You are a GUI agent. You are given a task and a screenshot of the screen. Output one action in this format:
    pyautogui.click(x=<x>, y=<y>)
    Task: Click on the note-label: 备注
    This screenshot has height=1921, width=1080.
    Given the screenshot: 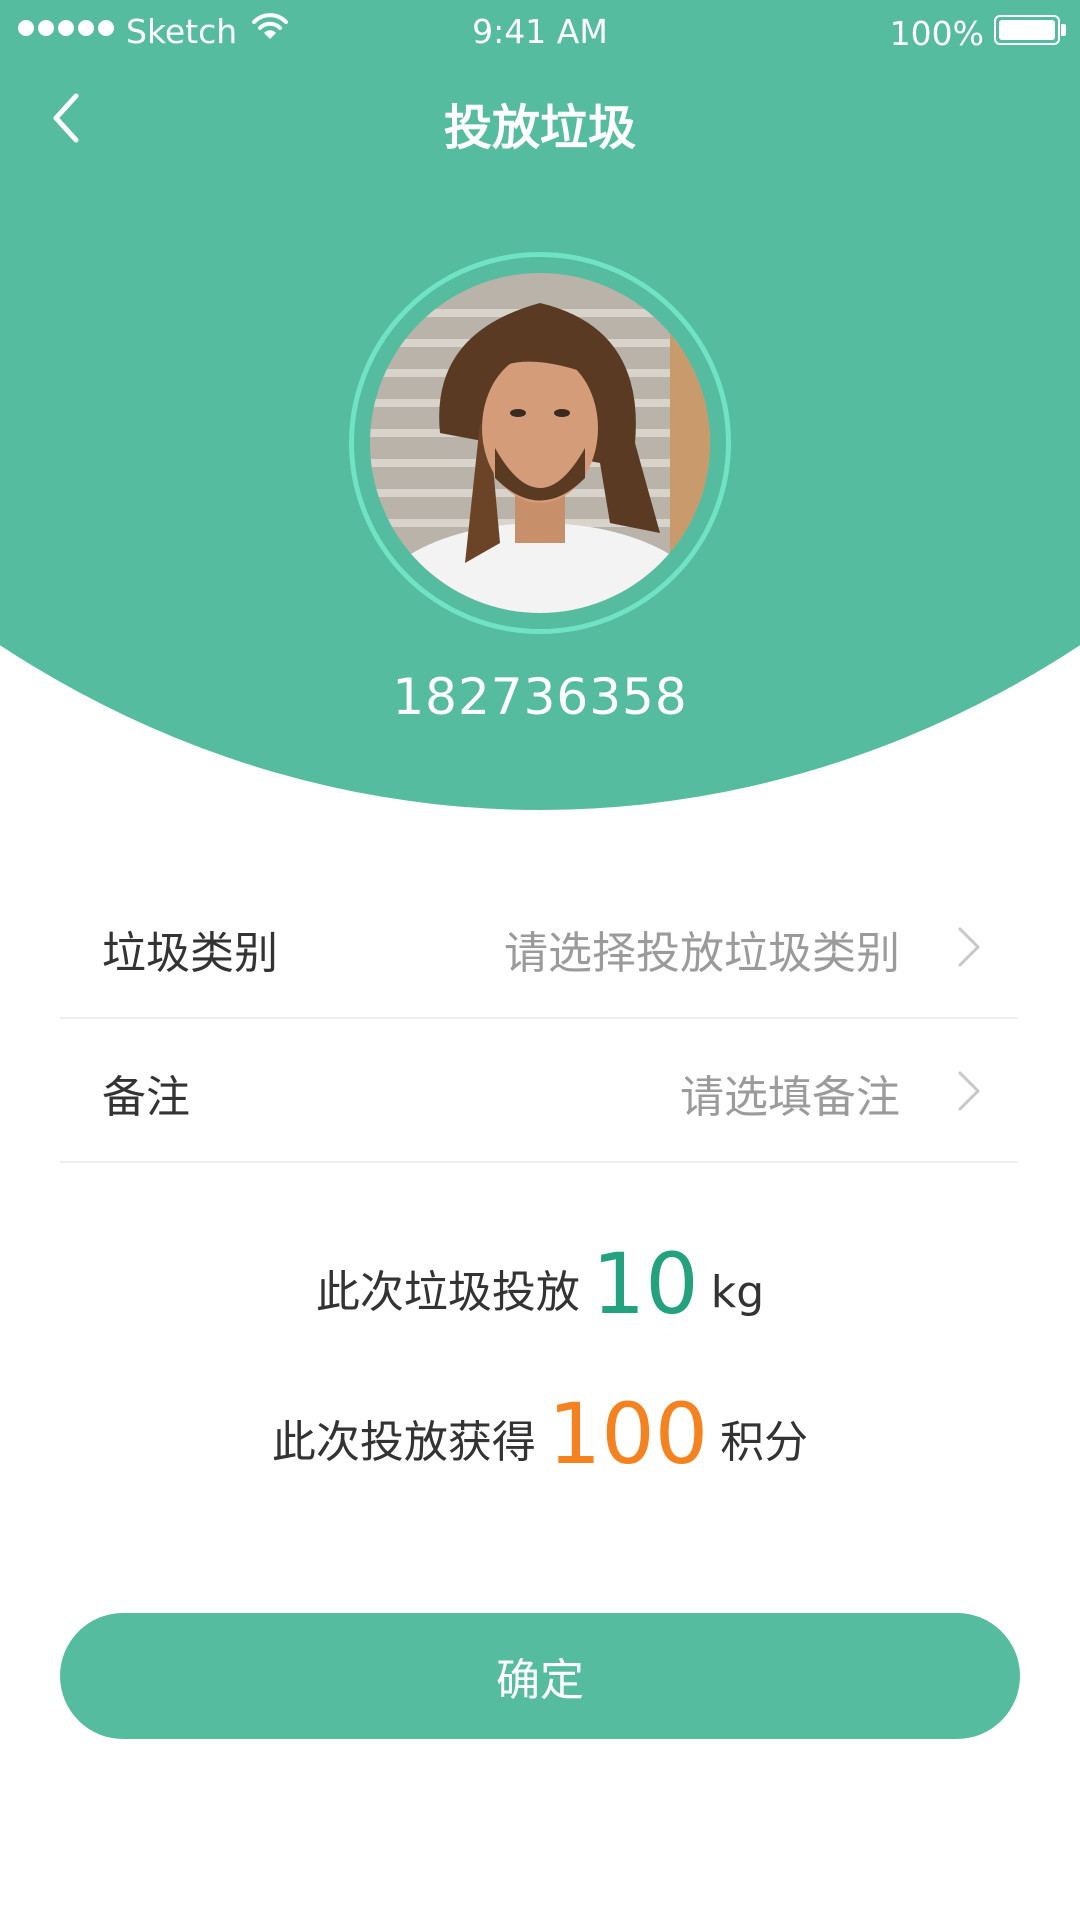 What is the action you would take?
    pyautogui.click(x=146, y=1097)
    